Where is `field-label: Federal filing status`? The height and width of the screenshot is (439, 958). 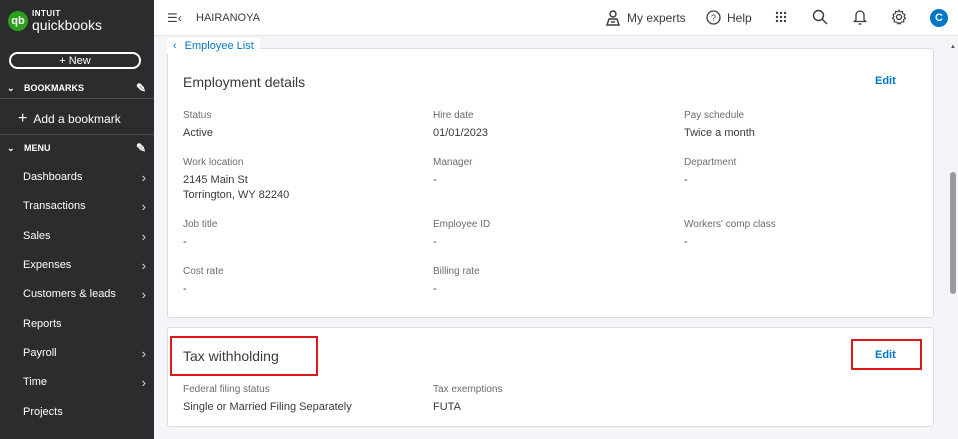 field-label: Federal filing status is located at coordinates (226, 389).